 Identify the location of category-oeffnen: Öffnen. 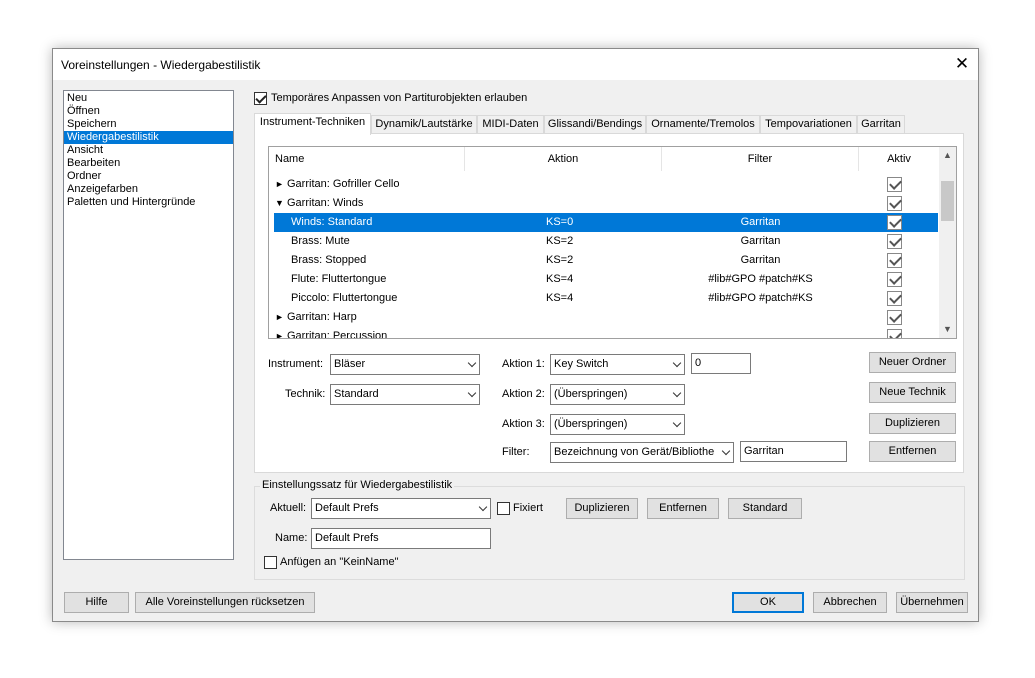
(148, 111).